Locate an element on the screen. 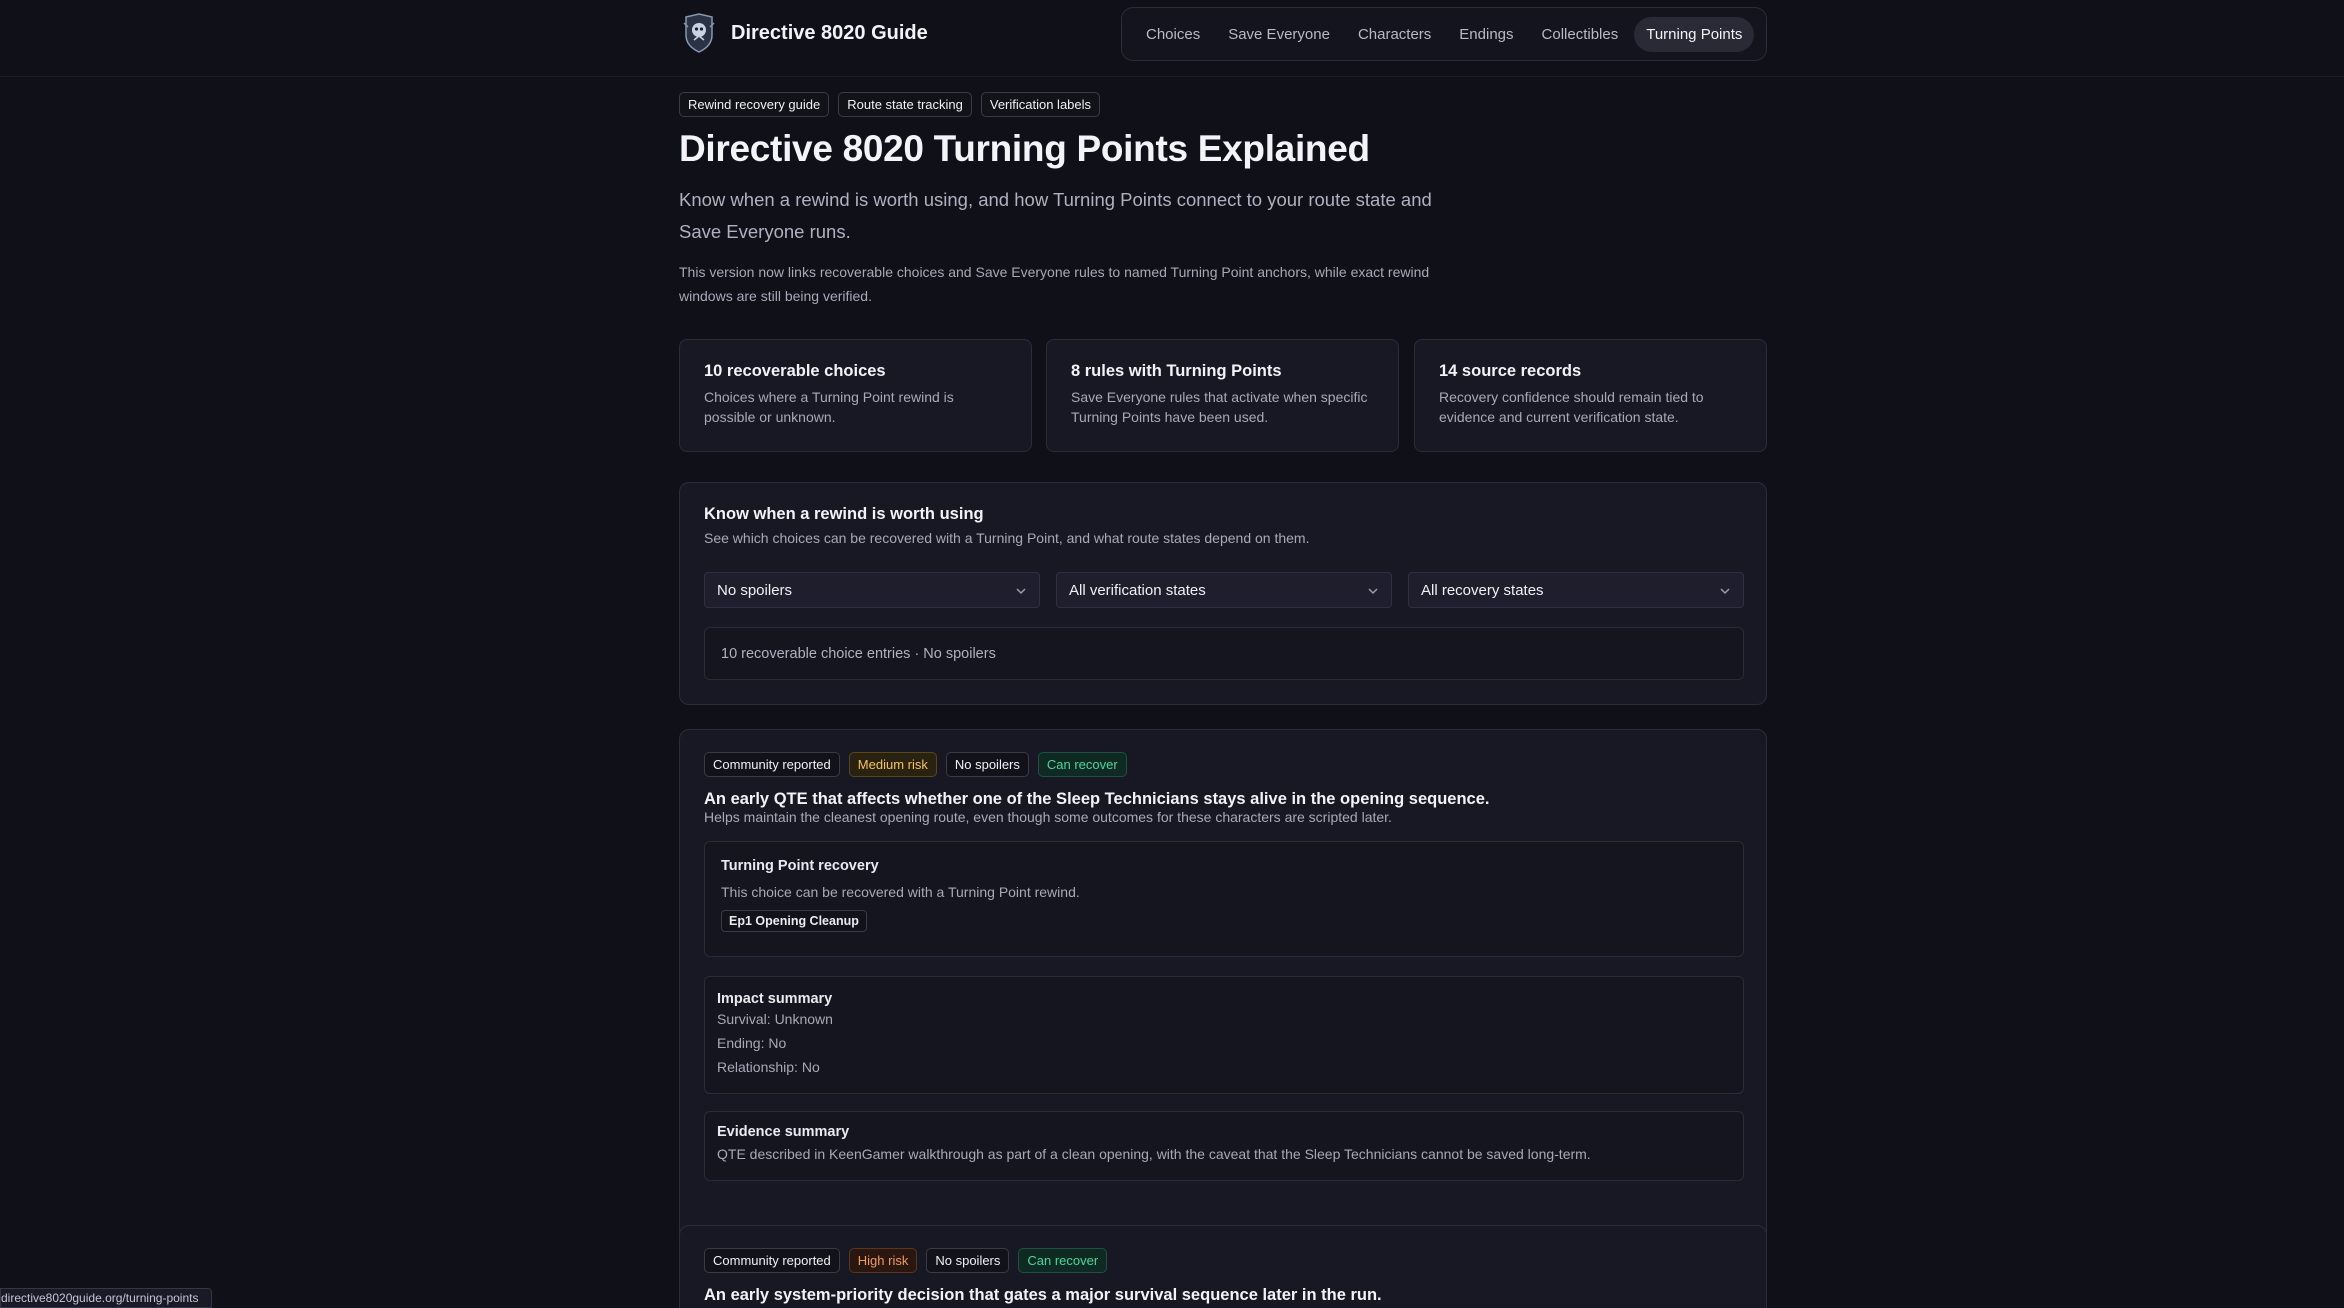 The height and width of the screenshot is (1308, 2344). turning-point-anchor-link: Ep1 Opening Cleanup is located at coordinates (794, 921).